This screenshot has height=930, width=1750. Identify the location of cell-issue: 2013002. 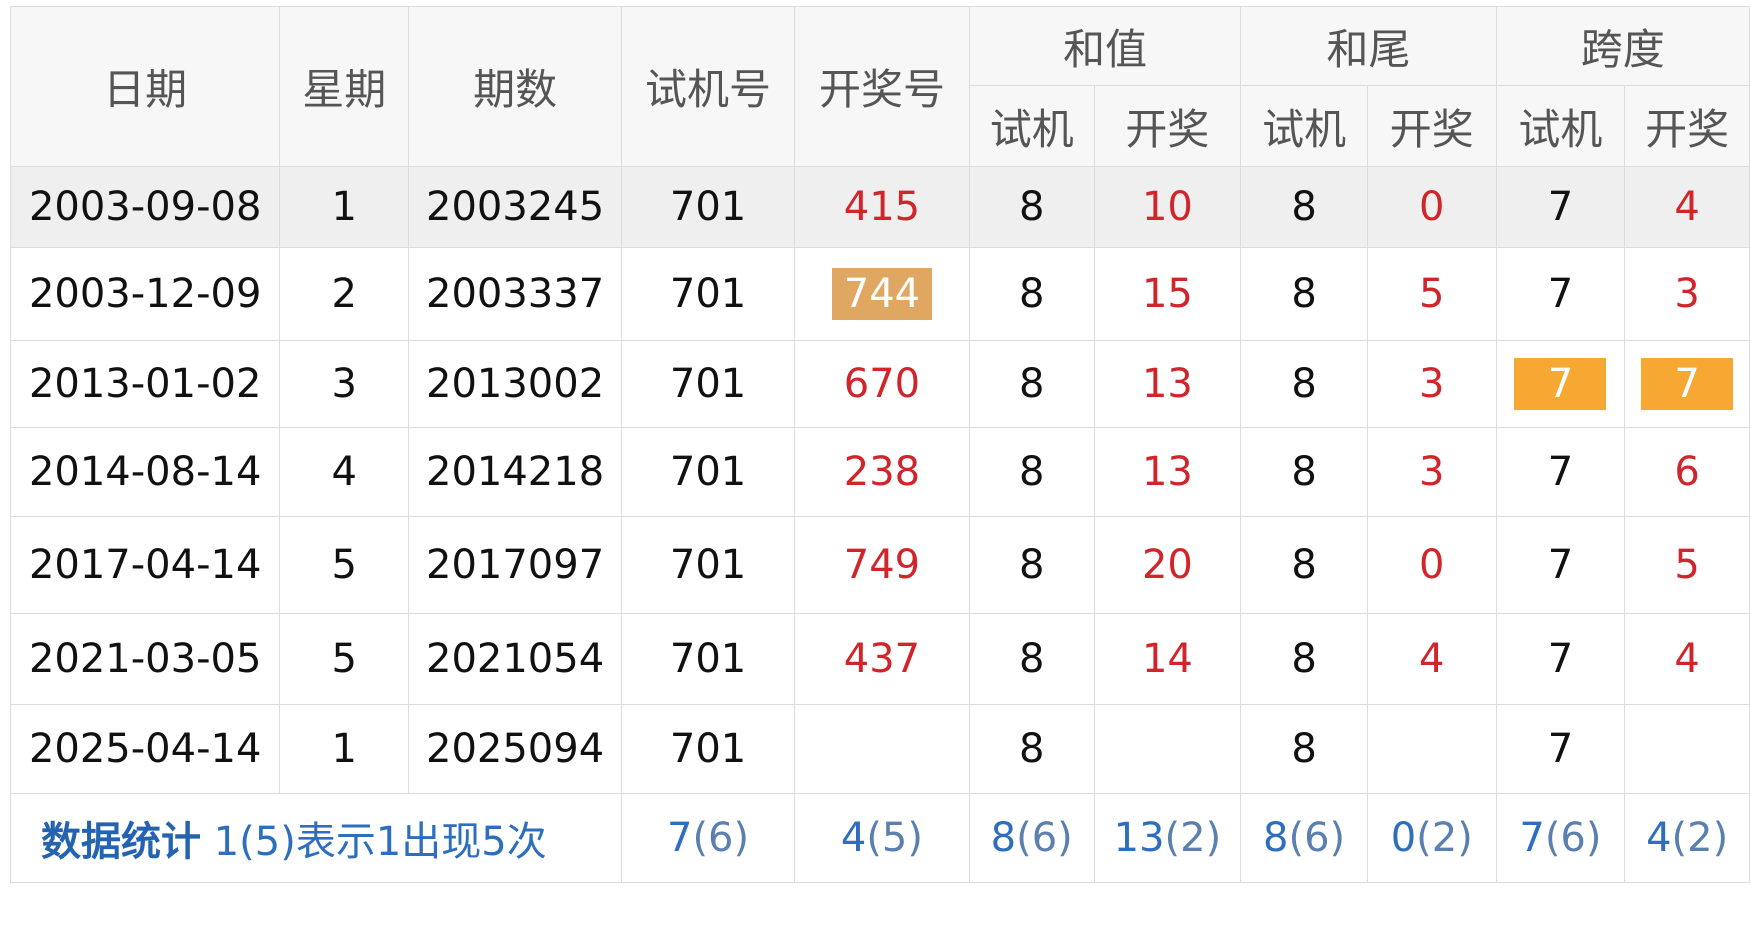
(515, 384).